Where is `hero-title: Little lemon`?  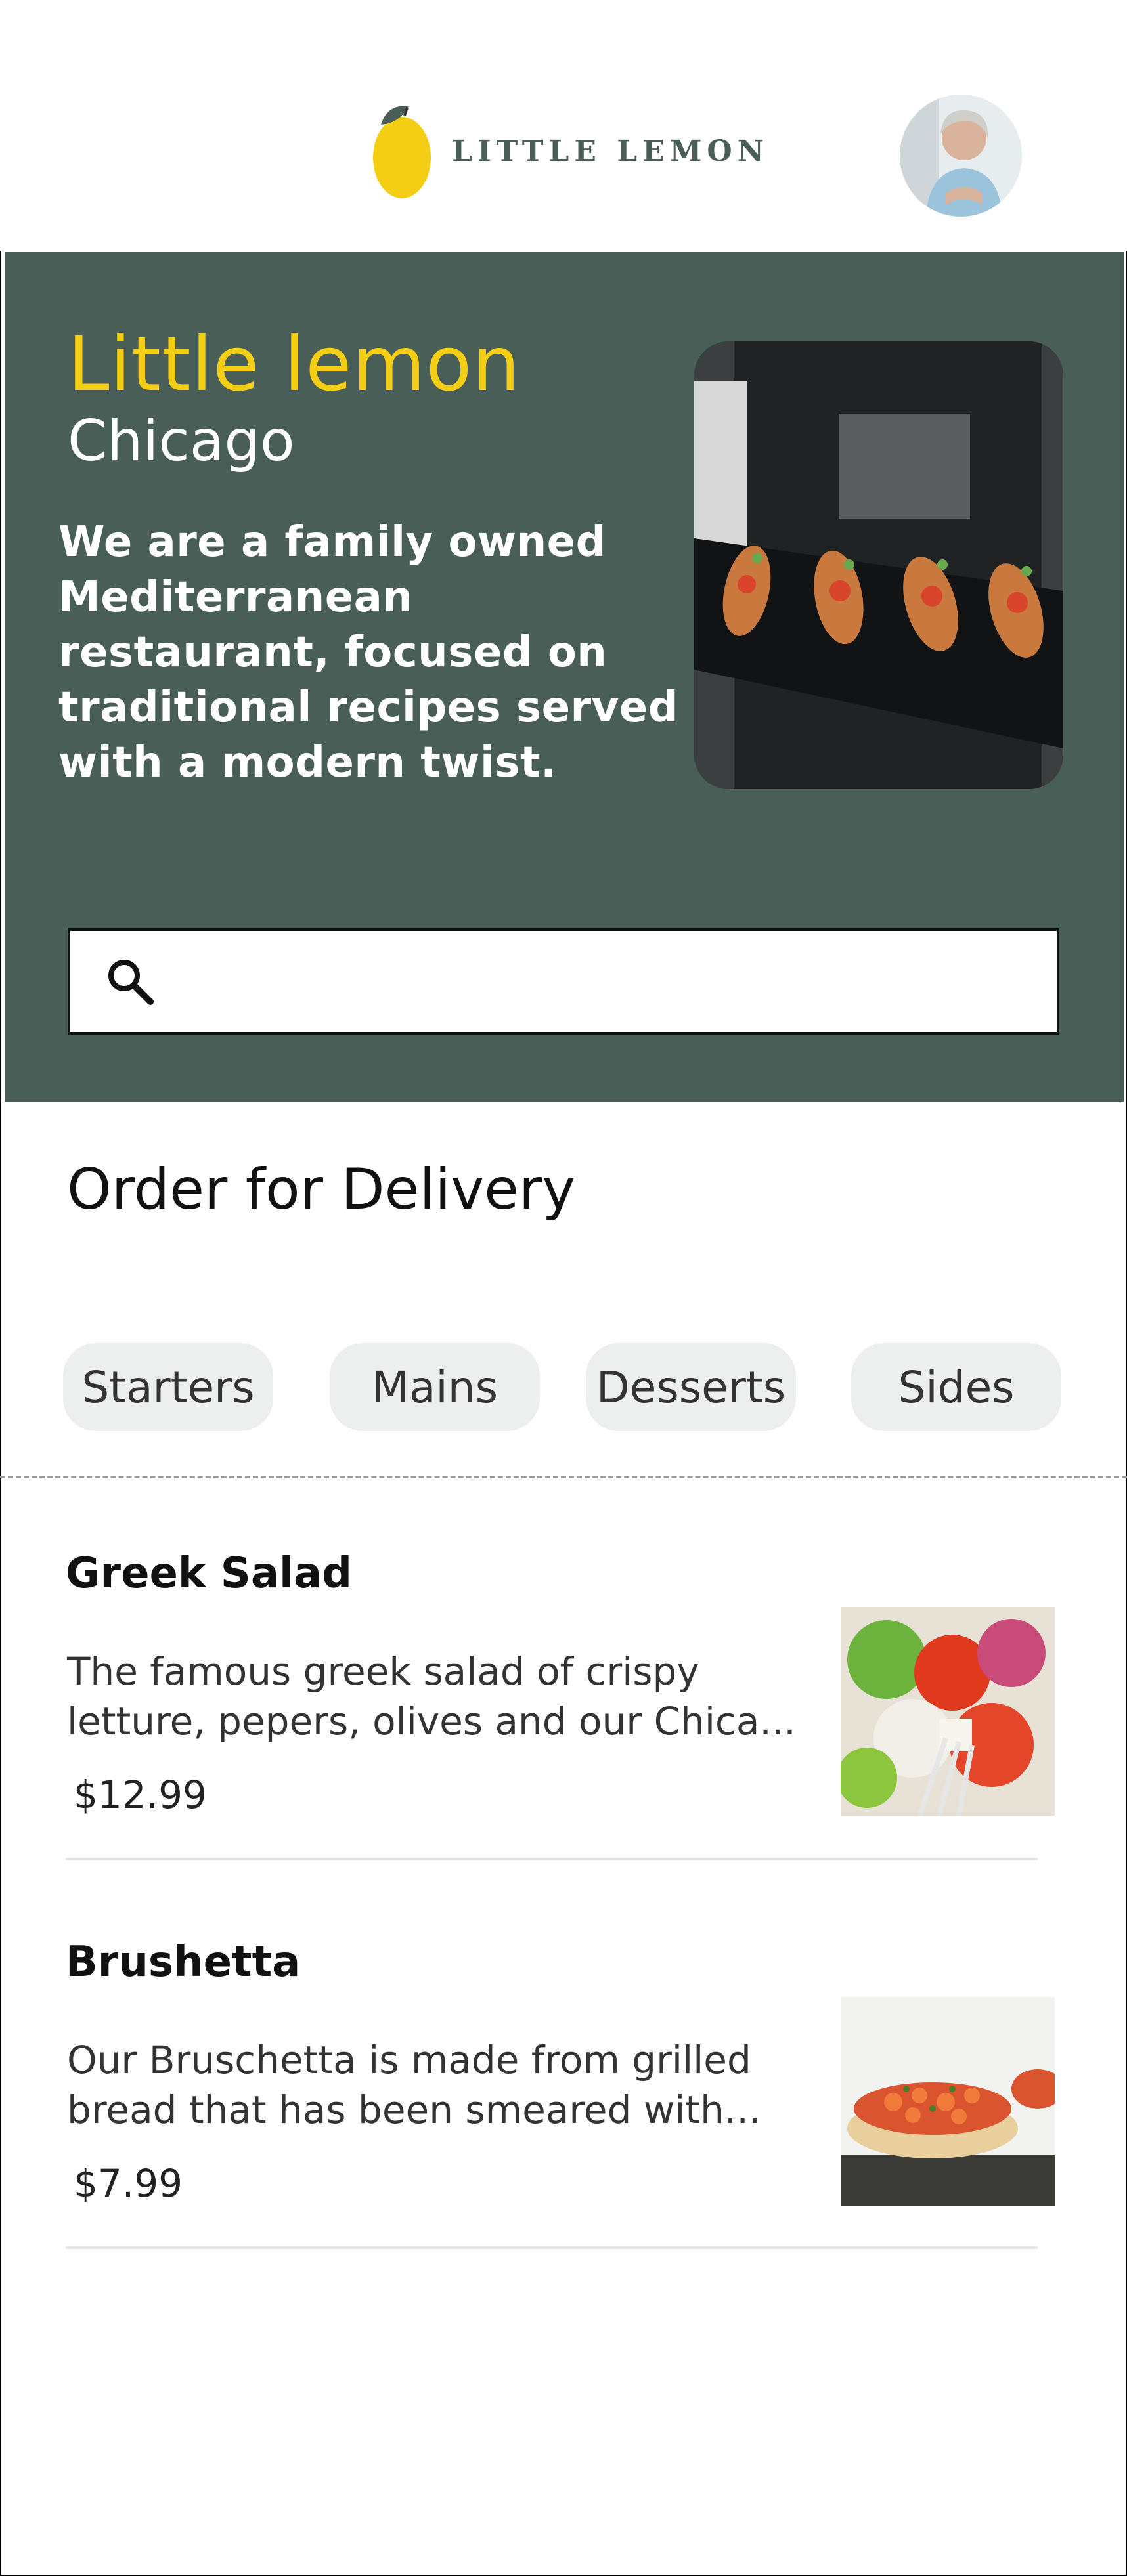
hero-title: Little lemon is located at coordinates (294, 364).